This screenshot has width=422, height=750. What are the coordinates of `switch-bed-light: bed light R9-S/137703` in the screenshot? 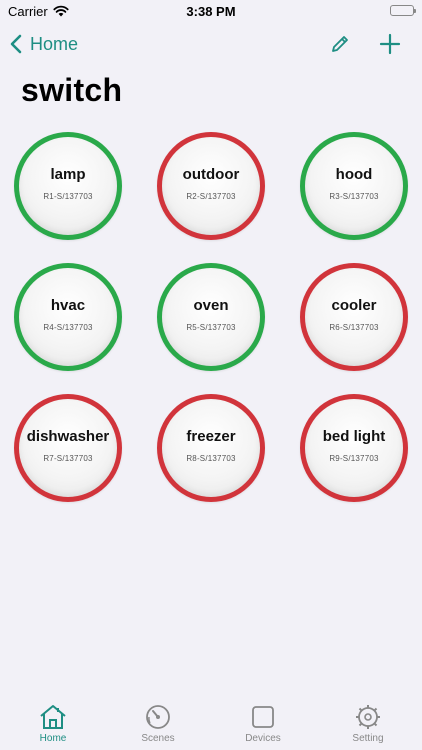 It's located at (354, 448).